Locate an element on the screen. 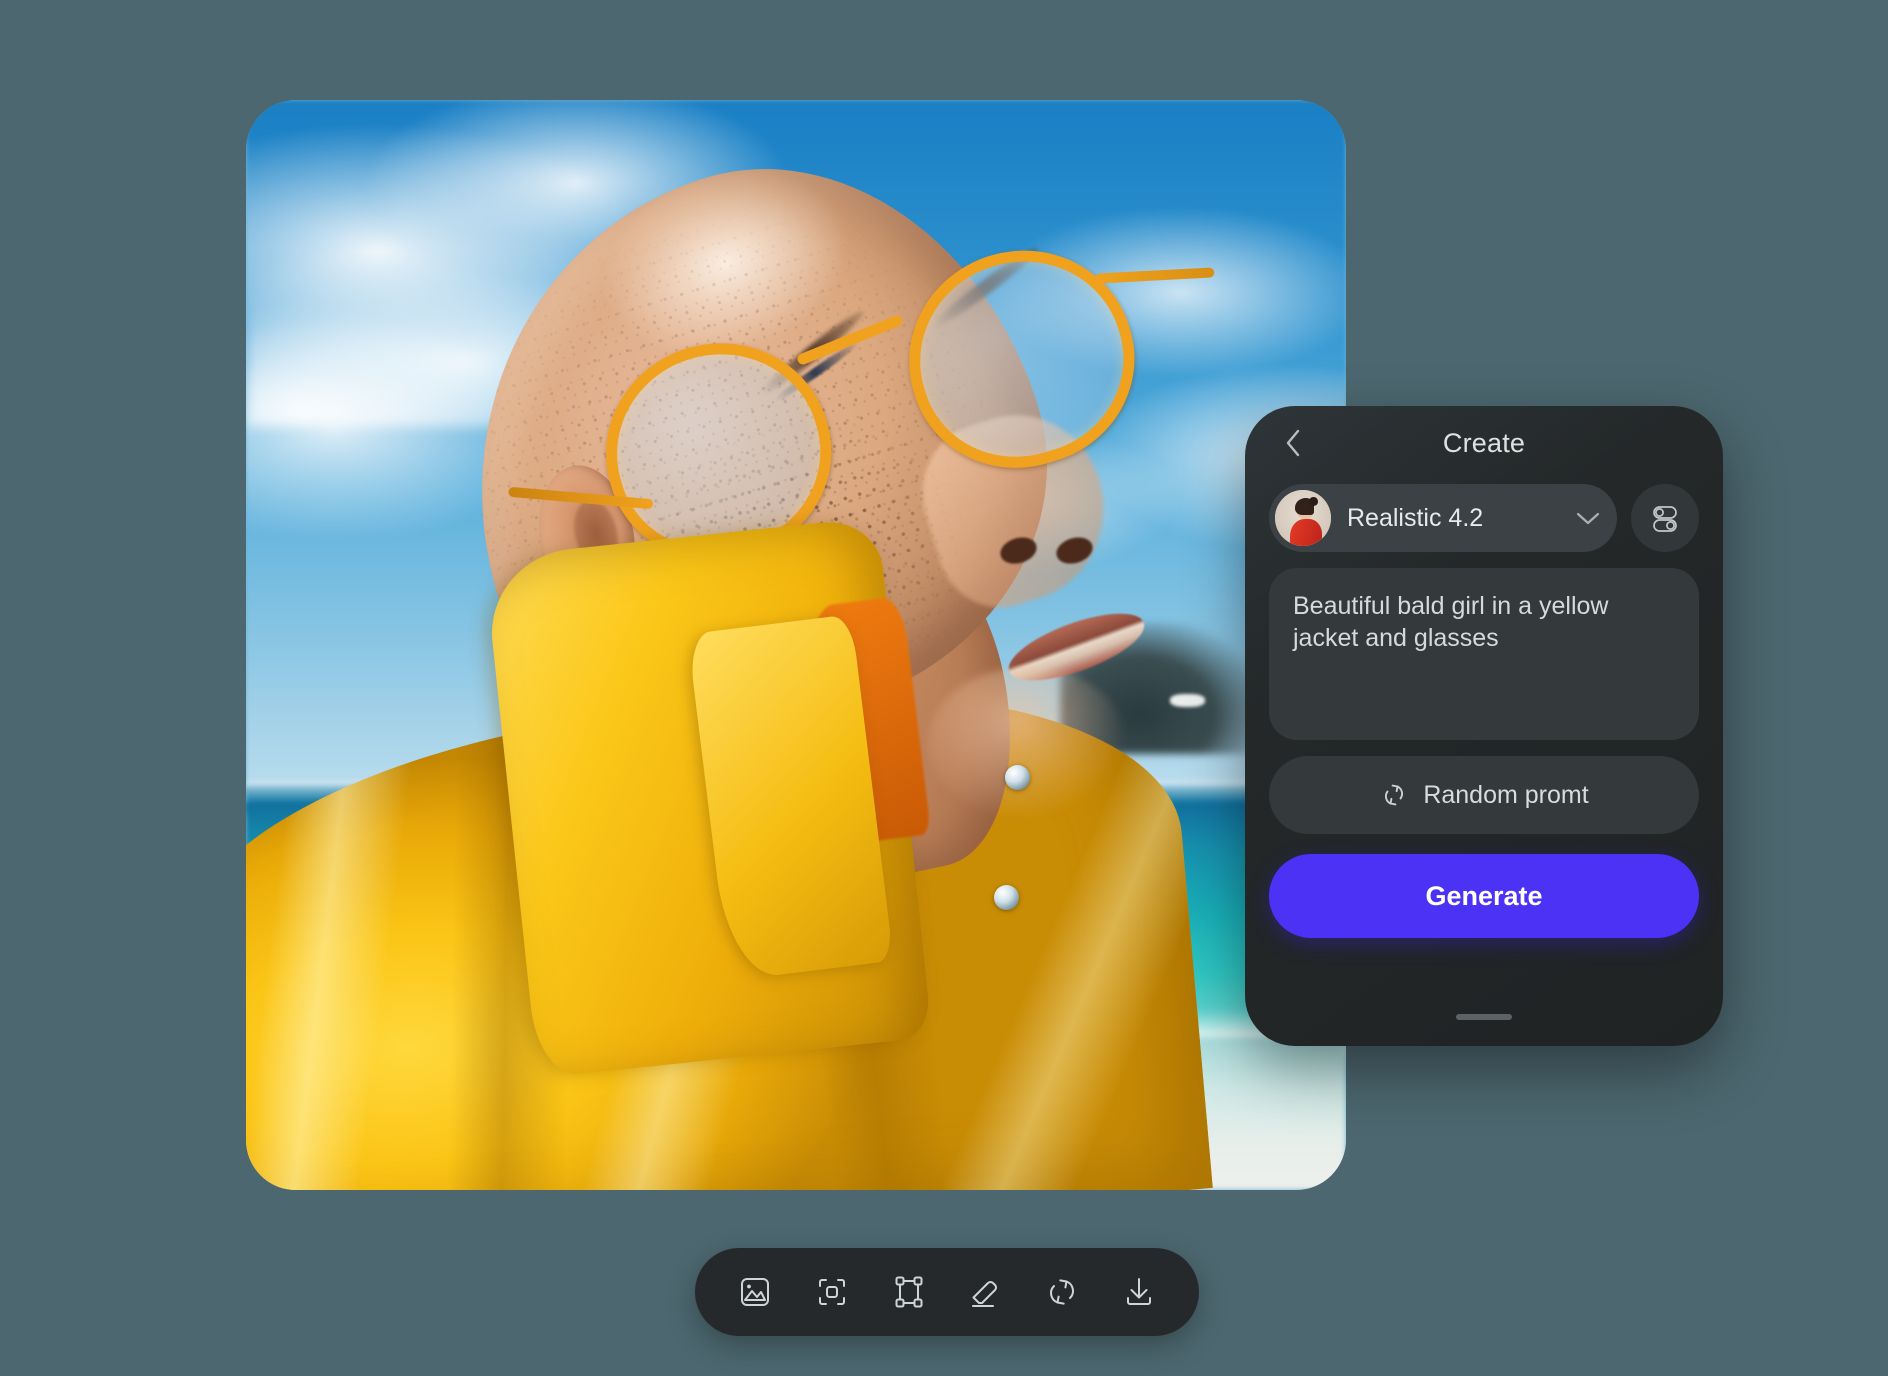 Image resolution: width=1888 pixels, height=1376 pixels. generate-button: Generate is located at coordinates (1484, 896).